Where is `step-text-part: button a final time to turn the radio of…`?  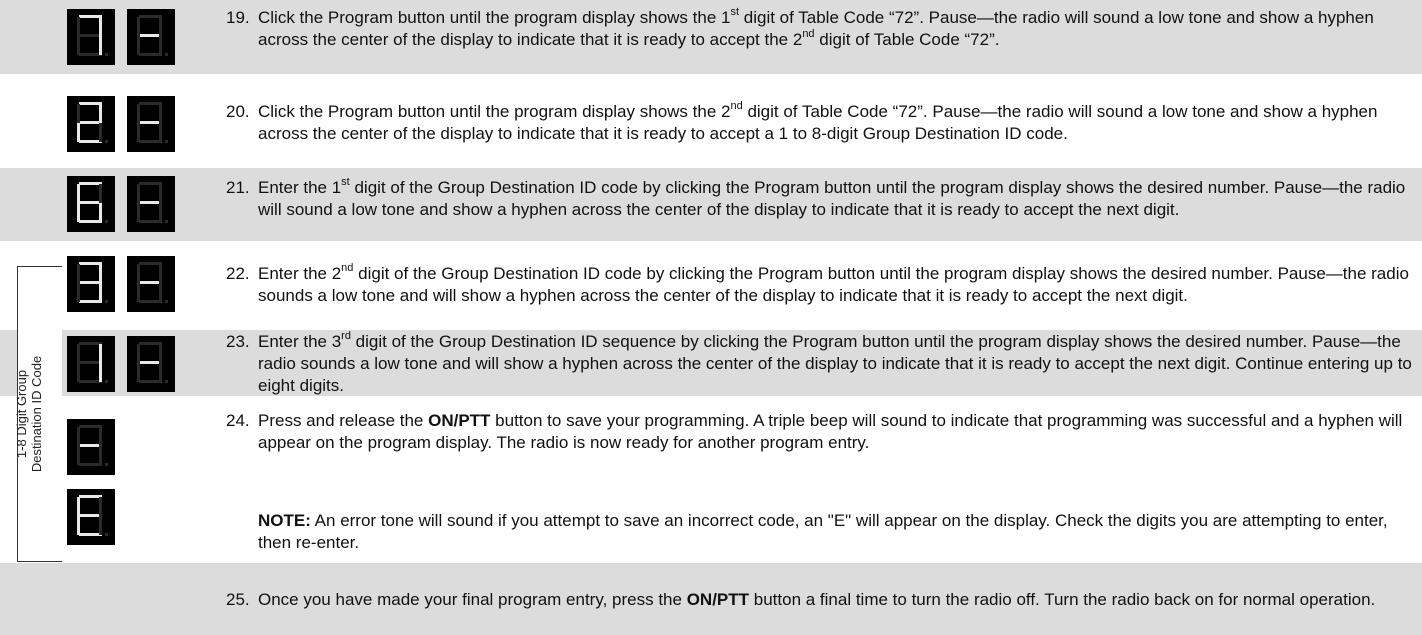 step-text-part: button a final time to turn the radio of… is located at coordinates (1062, 599).